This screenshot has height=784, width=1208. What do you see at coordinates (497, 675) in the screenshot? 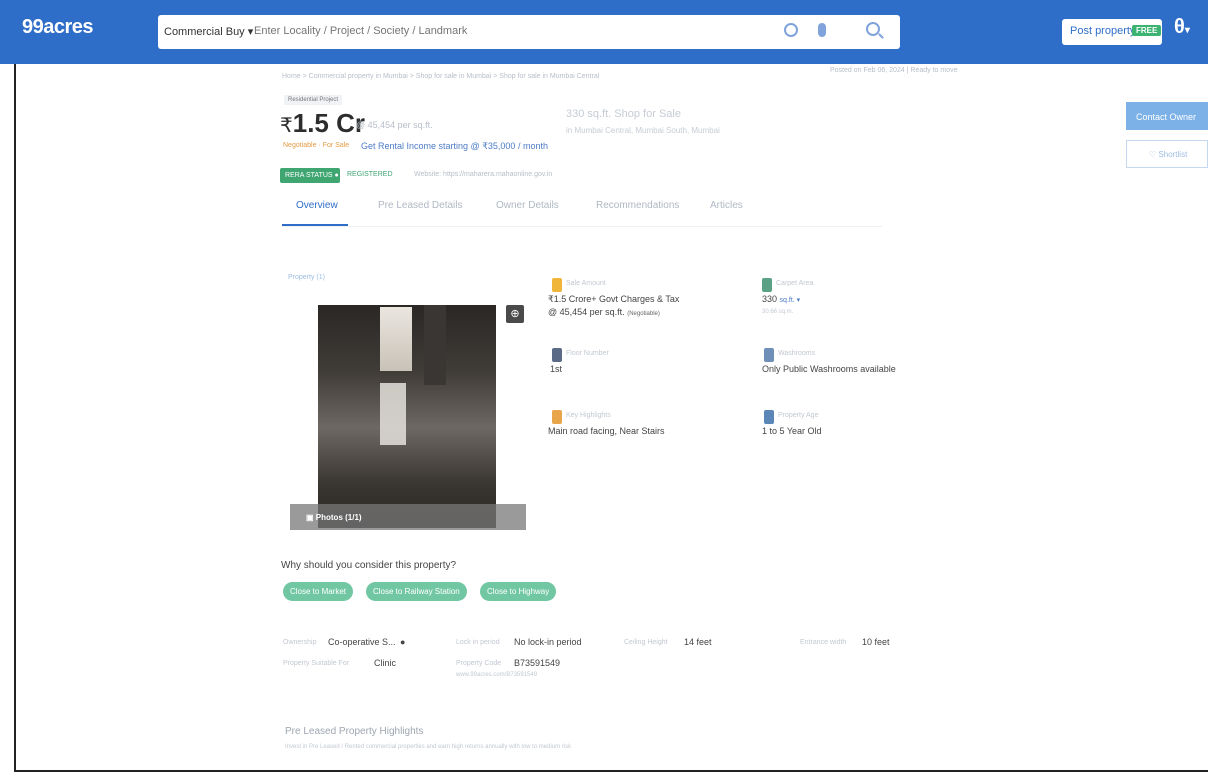
I see `property-code-url: www.99acres.com/B73591549` at bounding box center [497, 675].